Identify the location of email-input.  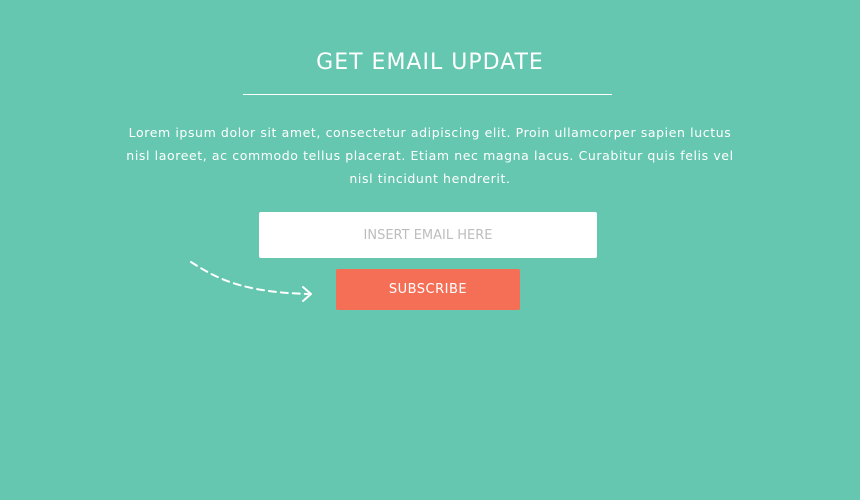
(428, 235).